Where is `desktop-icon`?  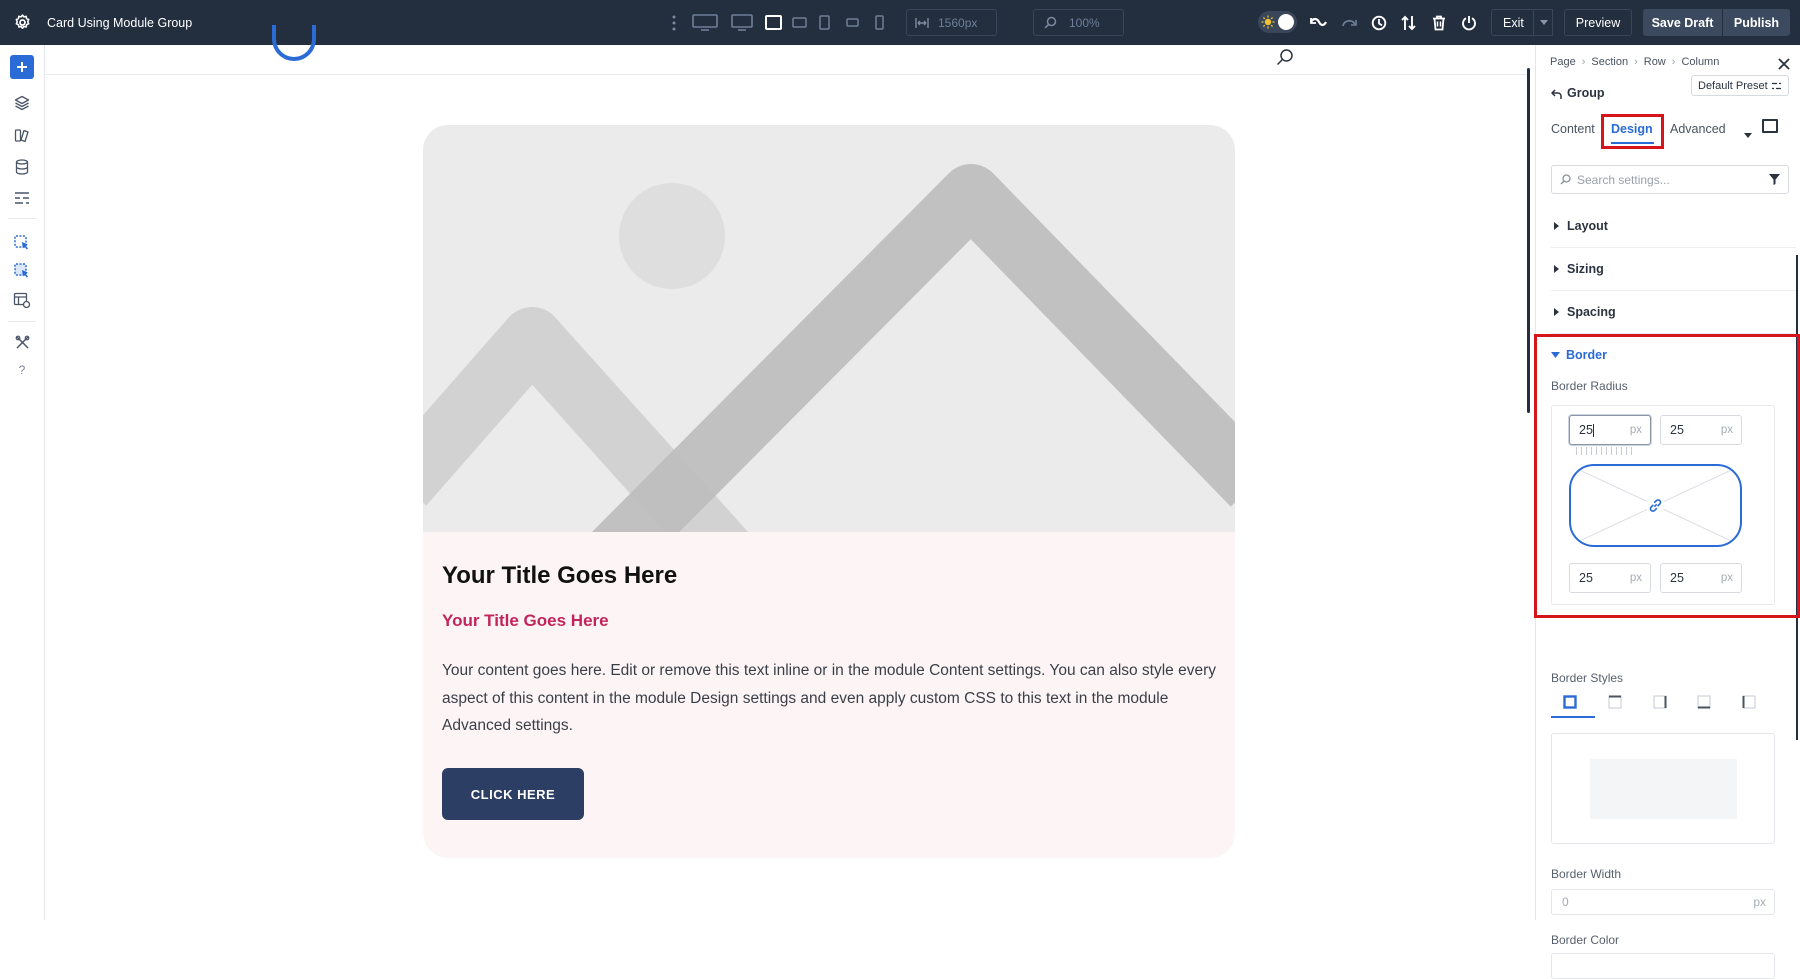
desktop-icon is located at coordinates (742, 22).